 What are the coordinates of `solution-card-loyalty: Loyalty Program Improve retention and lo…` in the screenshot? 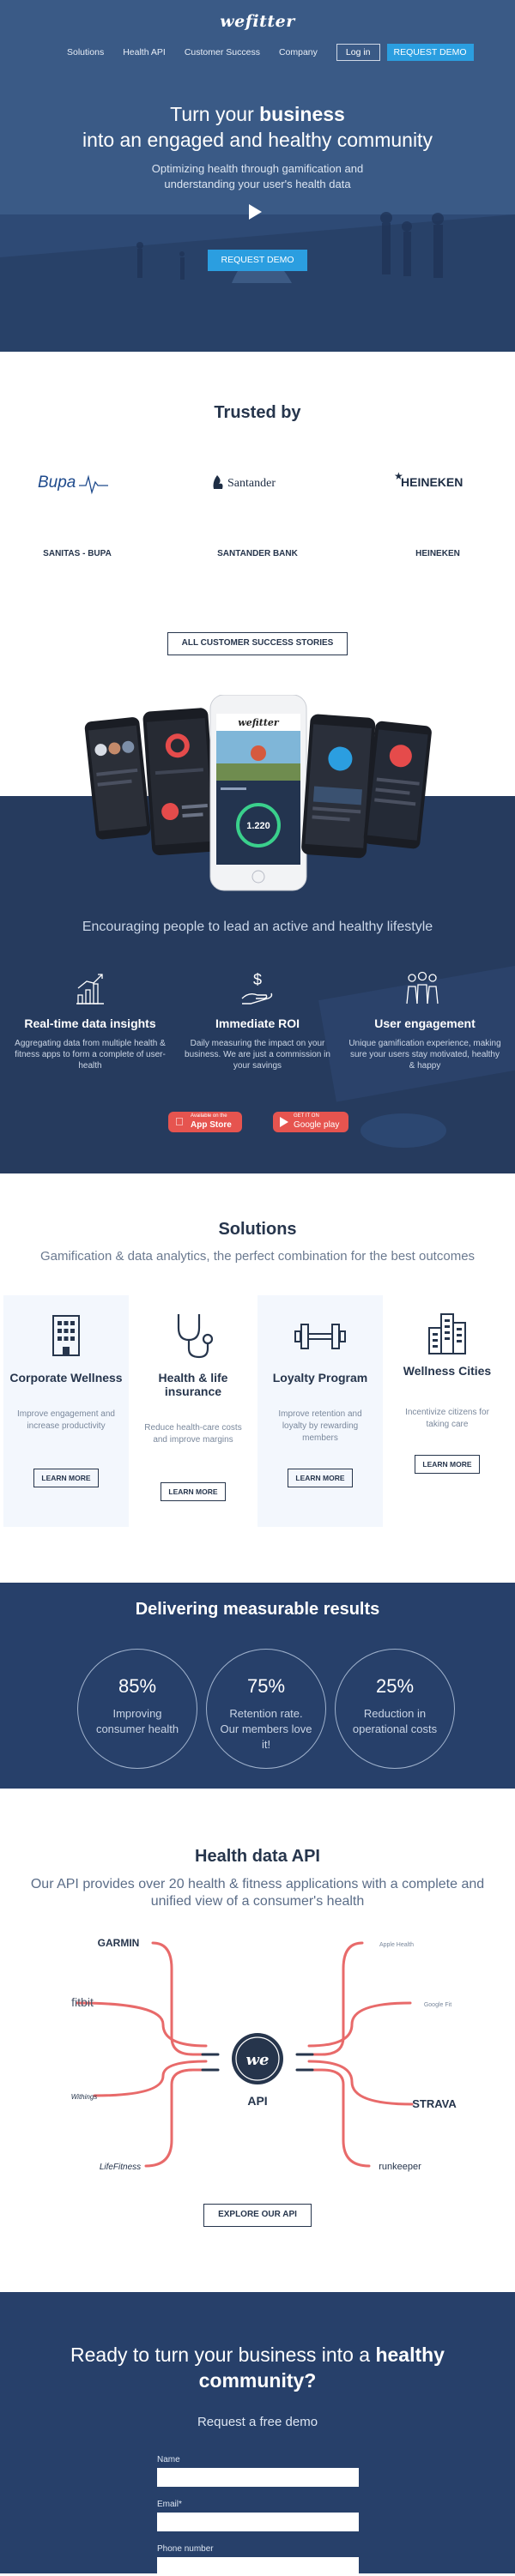 It's located at (320, 1411).